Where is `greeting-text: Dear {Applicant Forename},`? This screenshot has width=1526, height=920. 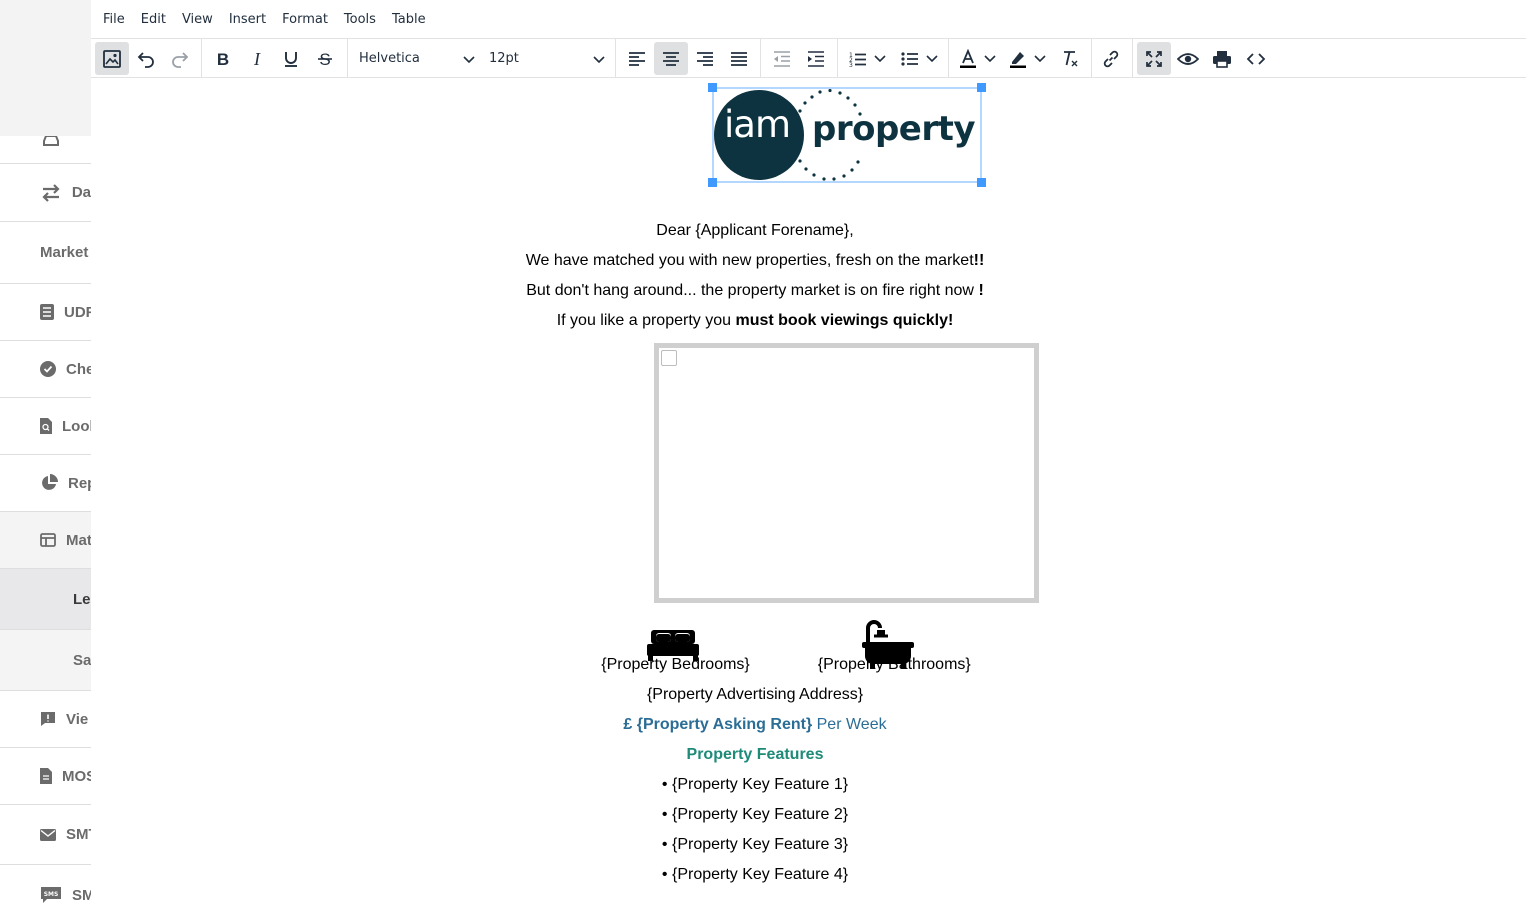
greeting-text: Dear {Applicant Forename}, is located at coordinates (755, 230).